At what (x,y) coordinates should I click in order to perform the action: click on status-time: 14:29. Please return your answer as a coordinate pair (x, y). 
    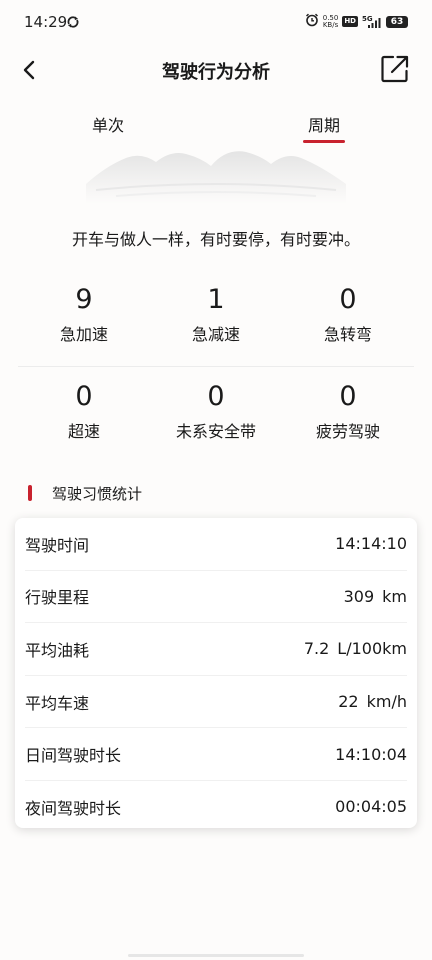
    Looking at the image, I should click on (46, 22).